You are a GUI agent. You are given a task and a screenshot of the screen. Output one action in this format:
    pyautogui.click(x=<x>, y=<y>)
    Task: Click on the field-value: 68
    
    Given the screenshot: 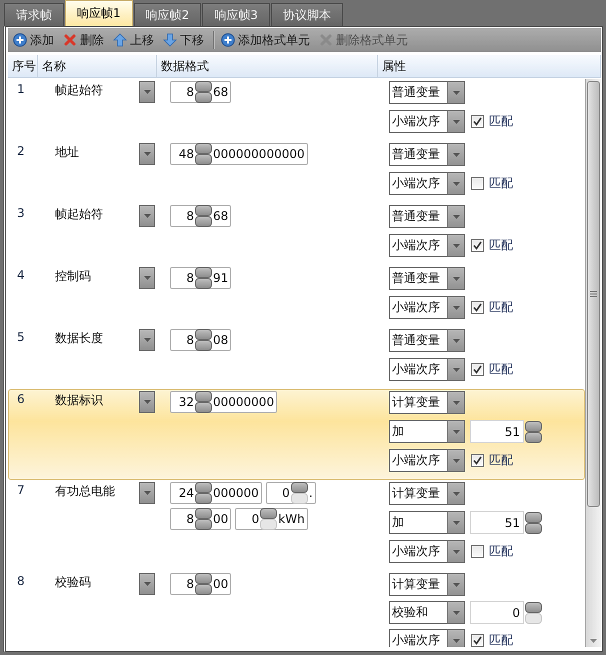 What is the action you would take?
    pyautogui.click(x=221, y=92)
    